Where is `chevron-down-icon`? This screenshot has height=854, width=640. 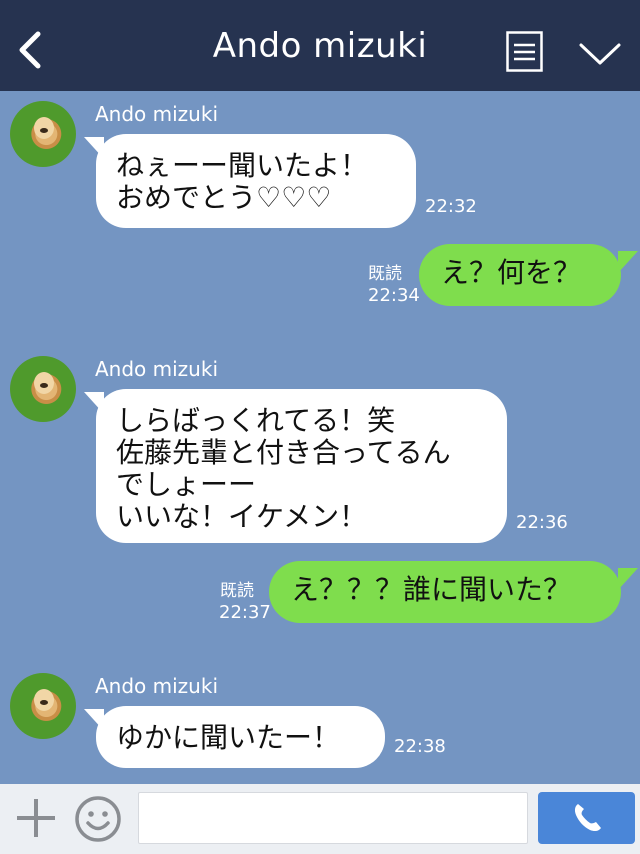
chevron-down-icon is located at coordinates (600, 54).